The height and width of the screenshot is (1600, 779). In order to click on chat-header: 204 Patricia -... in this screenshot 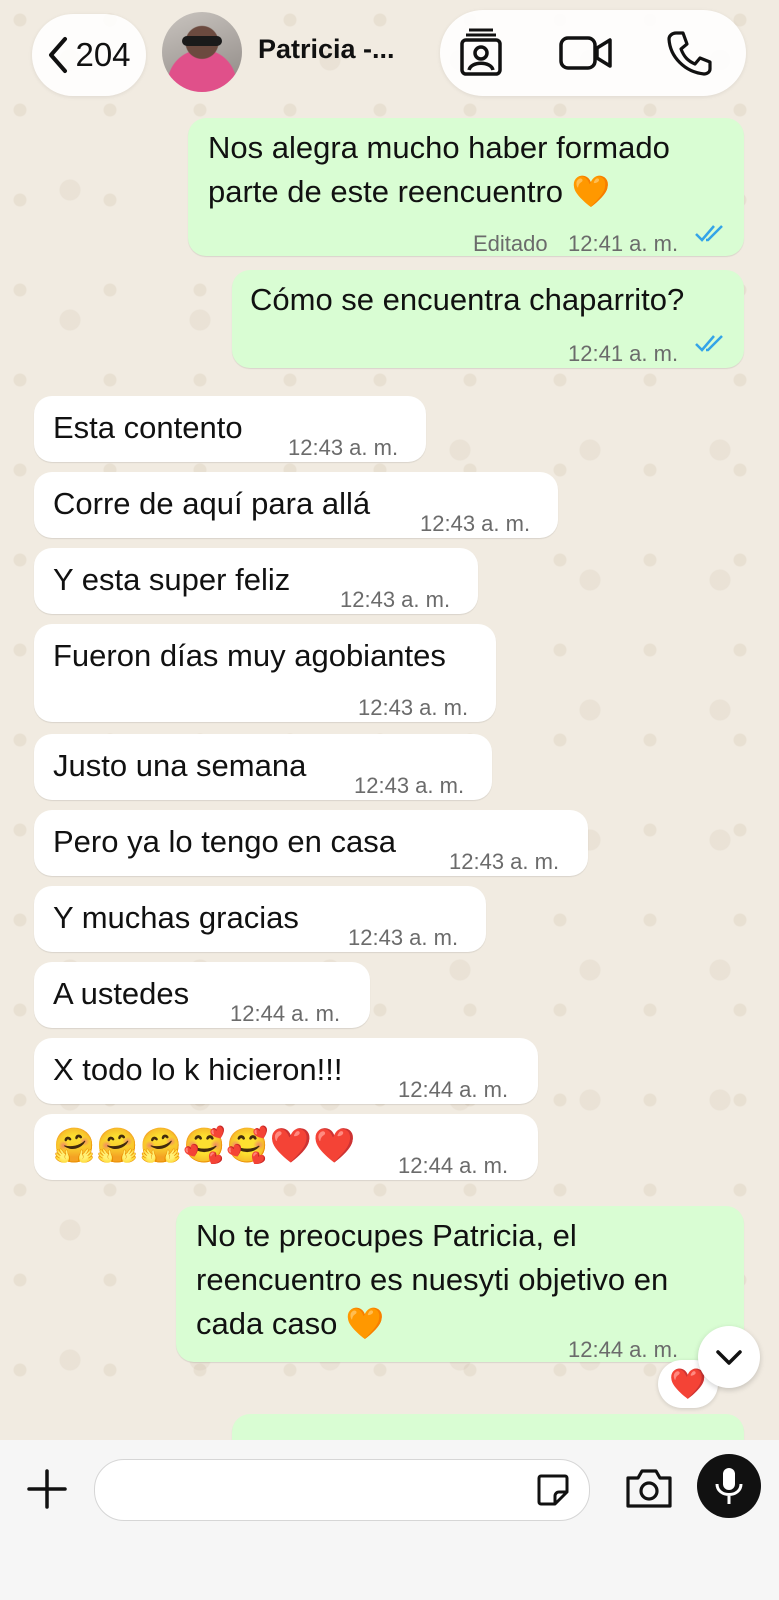, I will do `click(389, 55)`.